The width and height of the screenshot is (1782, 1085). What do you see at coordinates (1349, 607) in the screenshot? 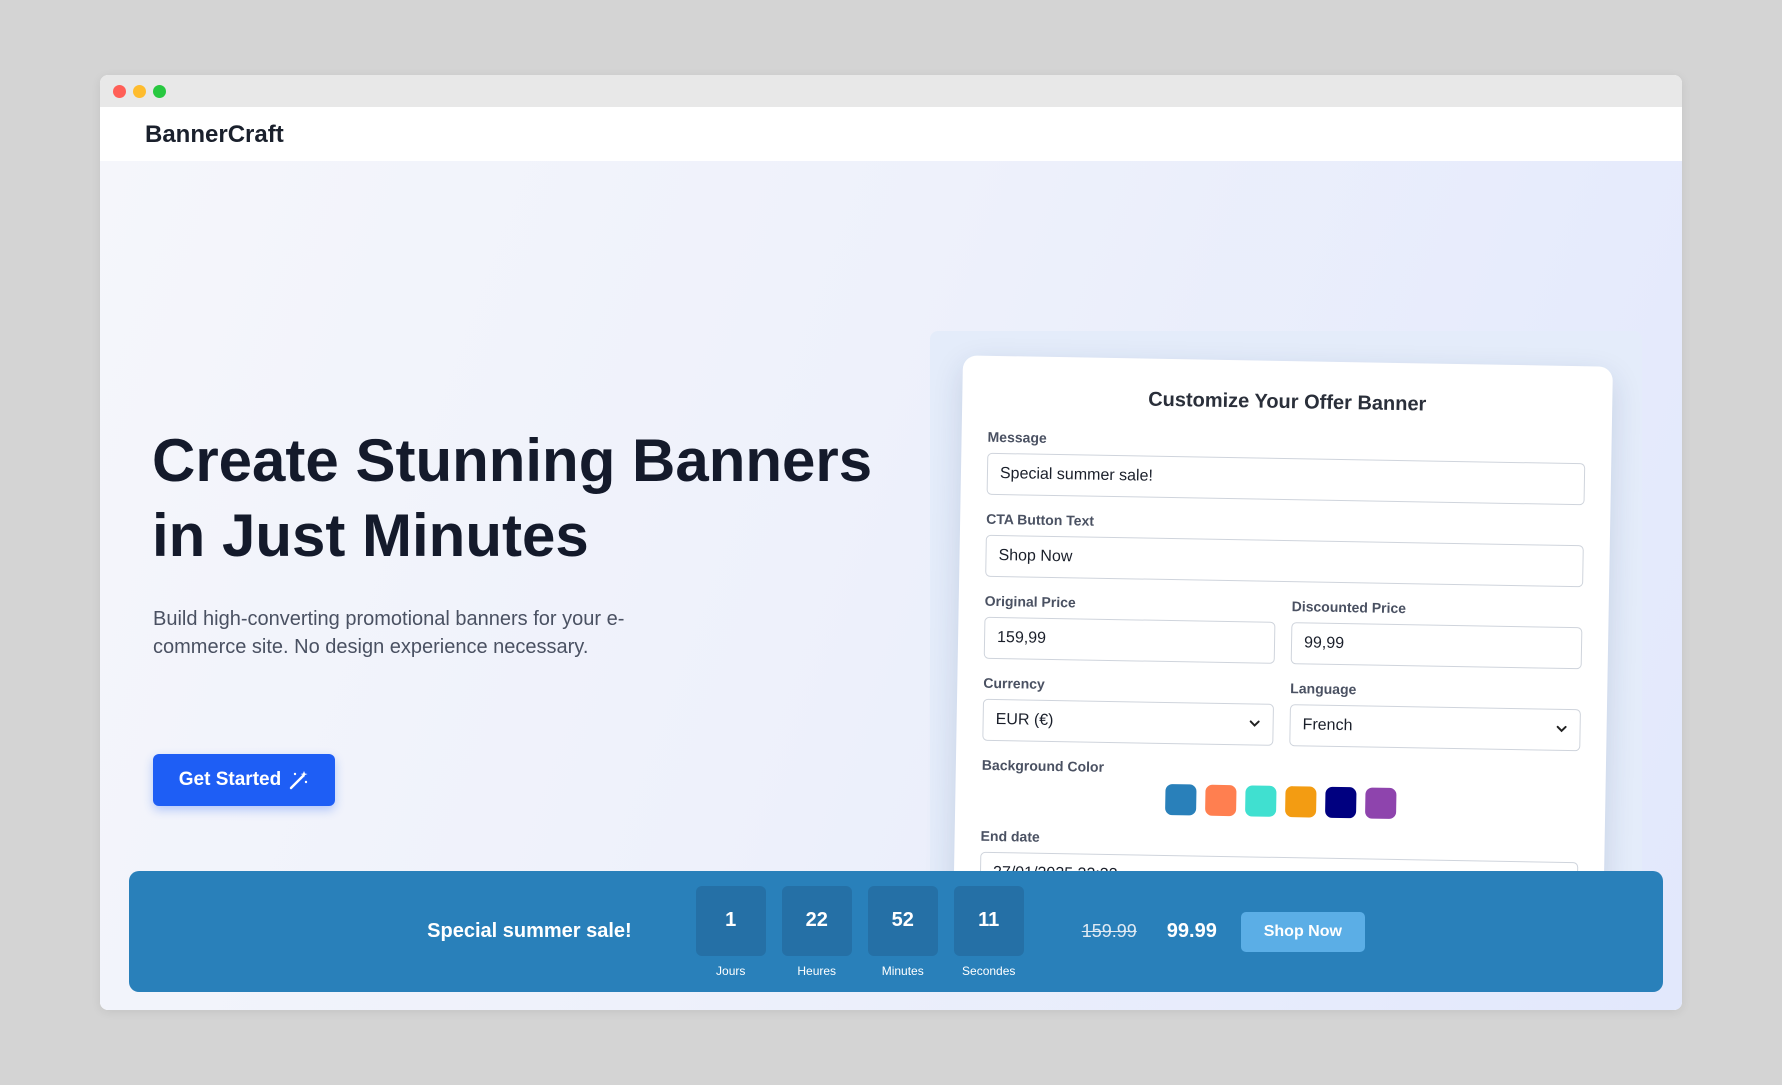
I see `discounted-price-label: Discounted Price` at bounding box center [1349, 607].